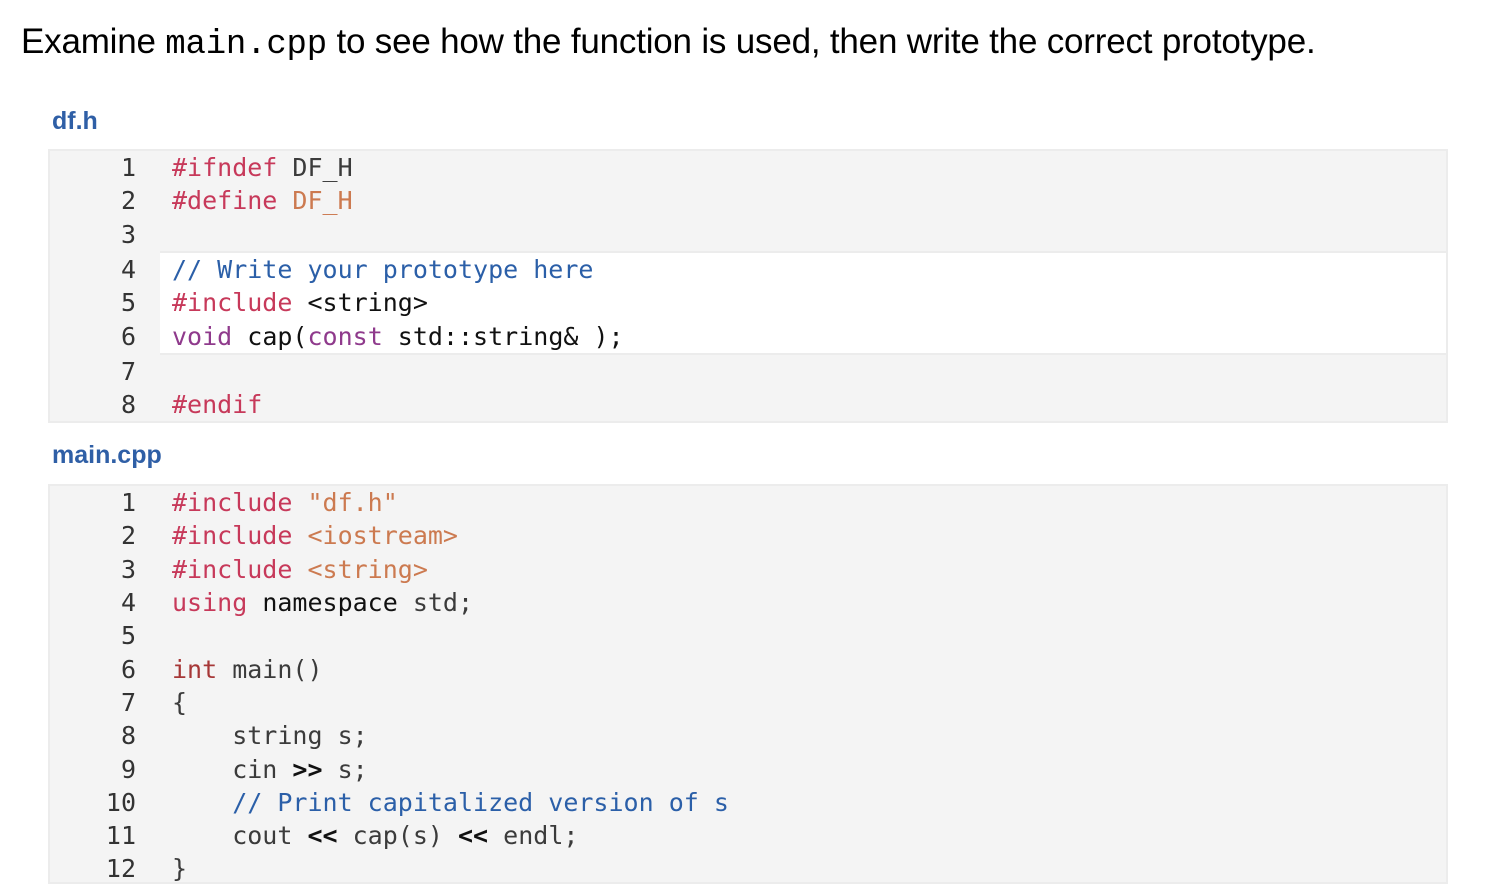  Describe the element at coordinates (120, 802) in the screenshot. I see `line-number: 10` at that location.